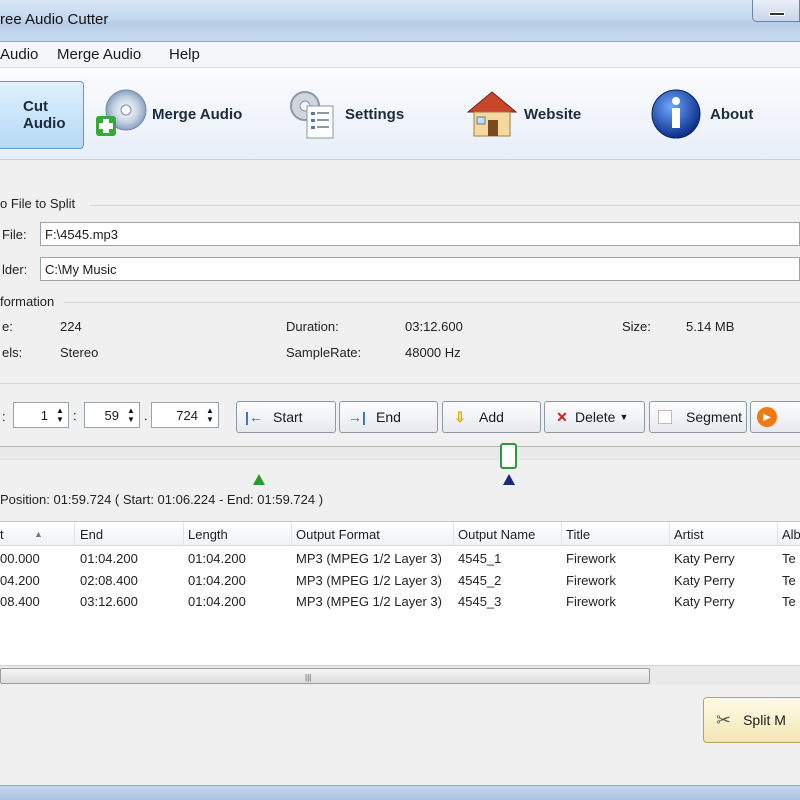 The width and height of the screenshot is (800, 800). I want to click on start-button: |← Start, so click(286, 417).